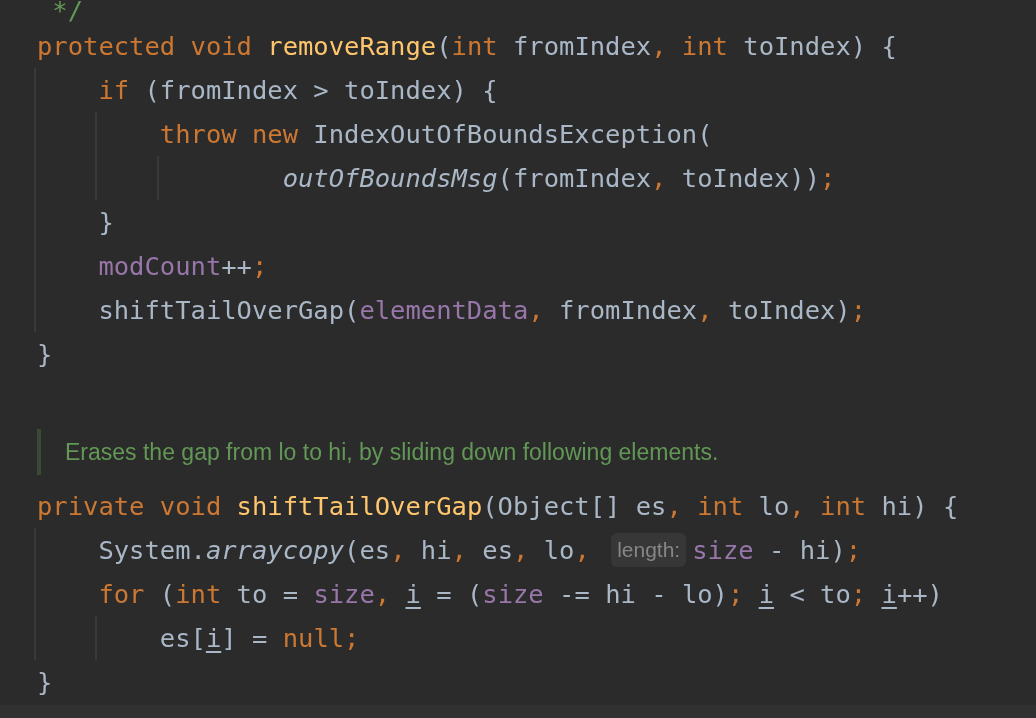 The height and width of the screenshot is (718, 1036). I want to click on code-line: shiftTailOverGap(elementData, fromIndex, toIndex);, so click(482, 309).